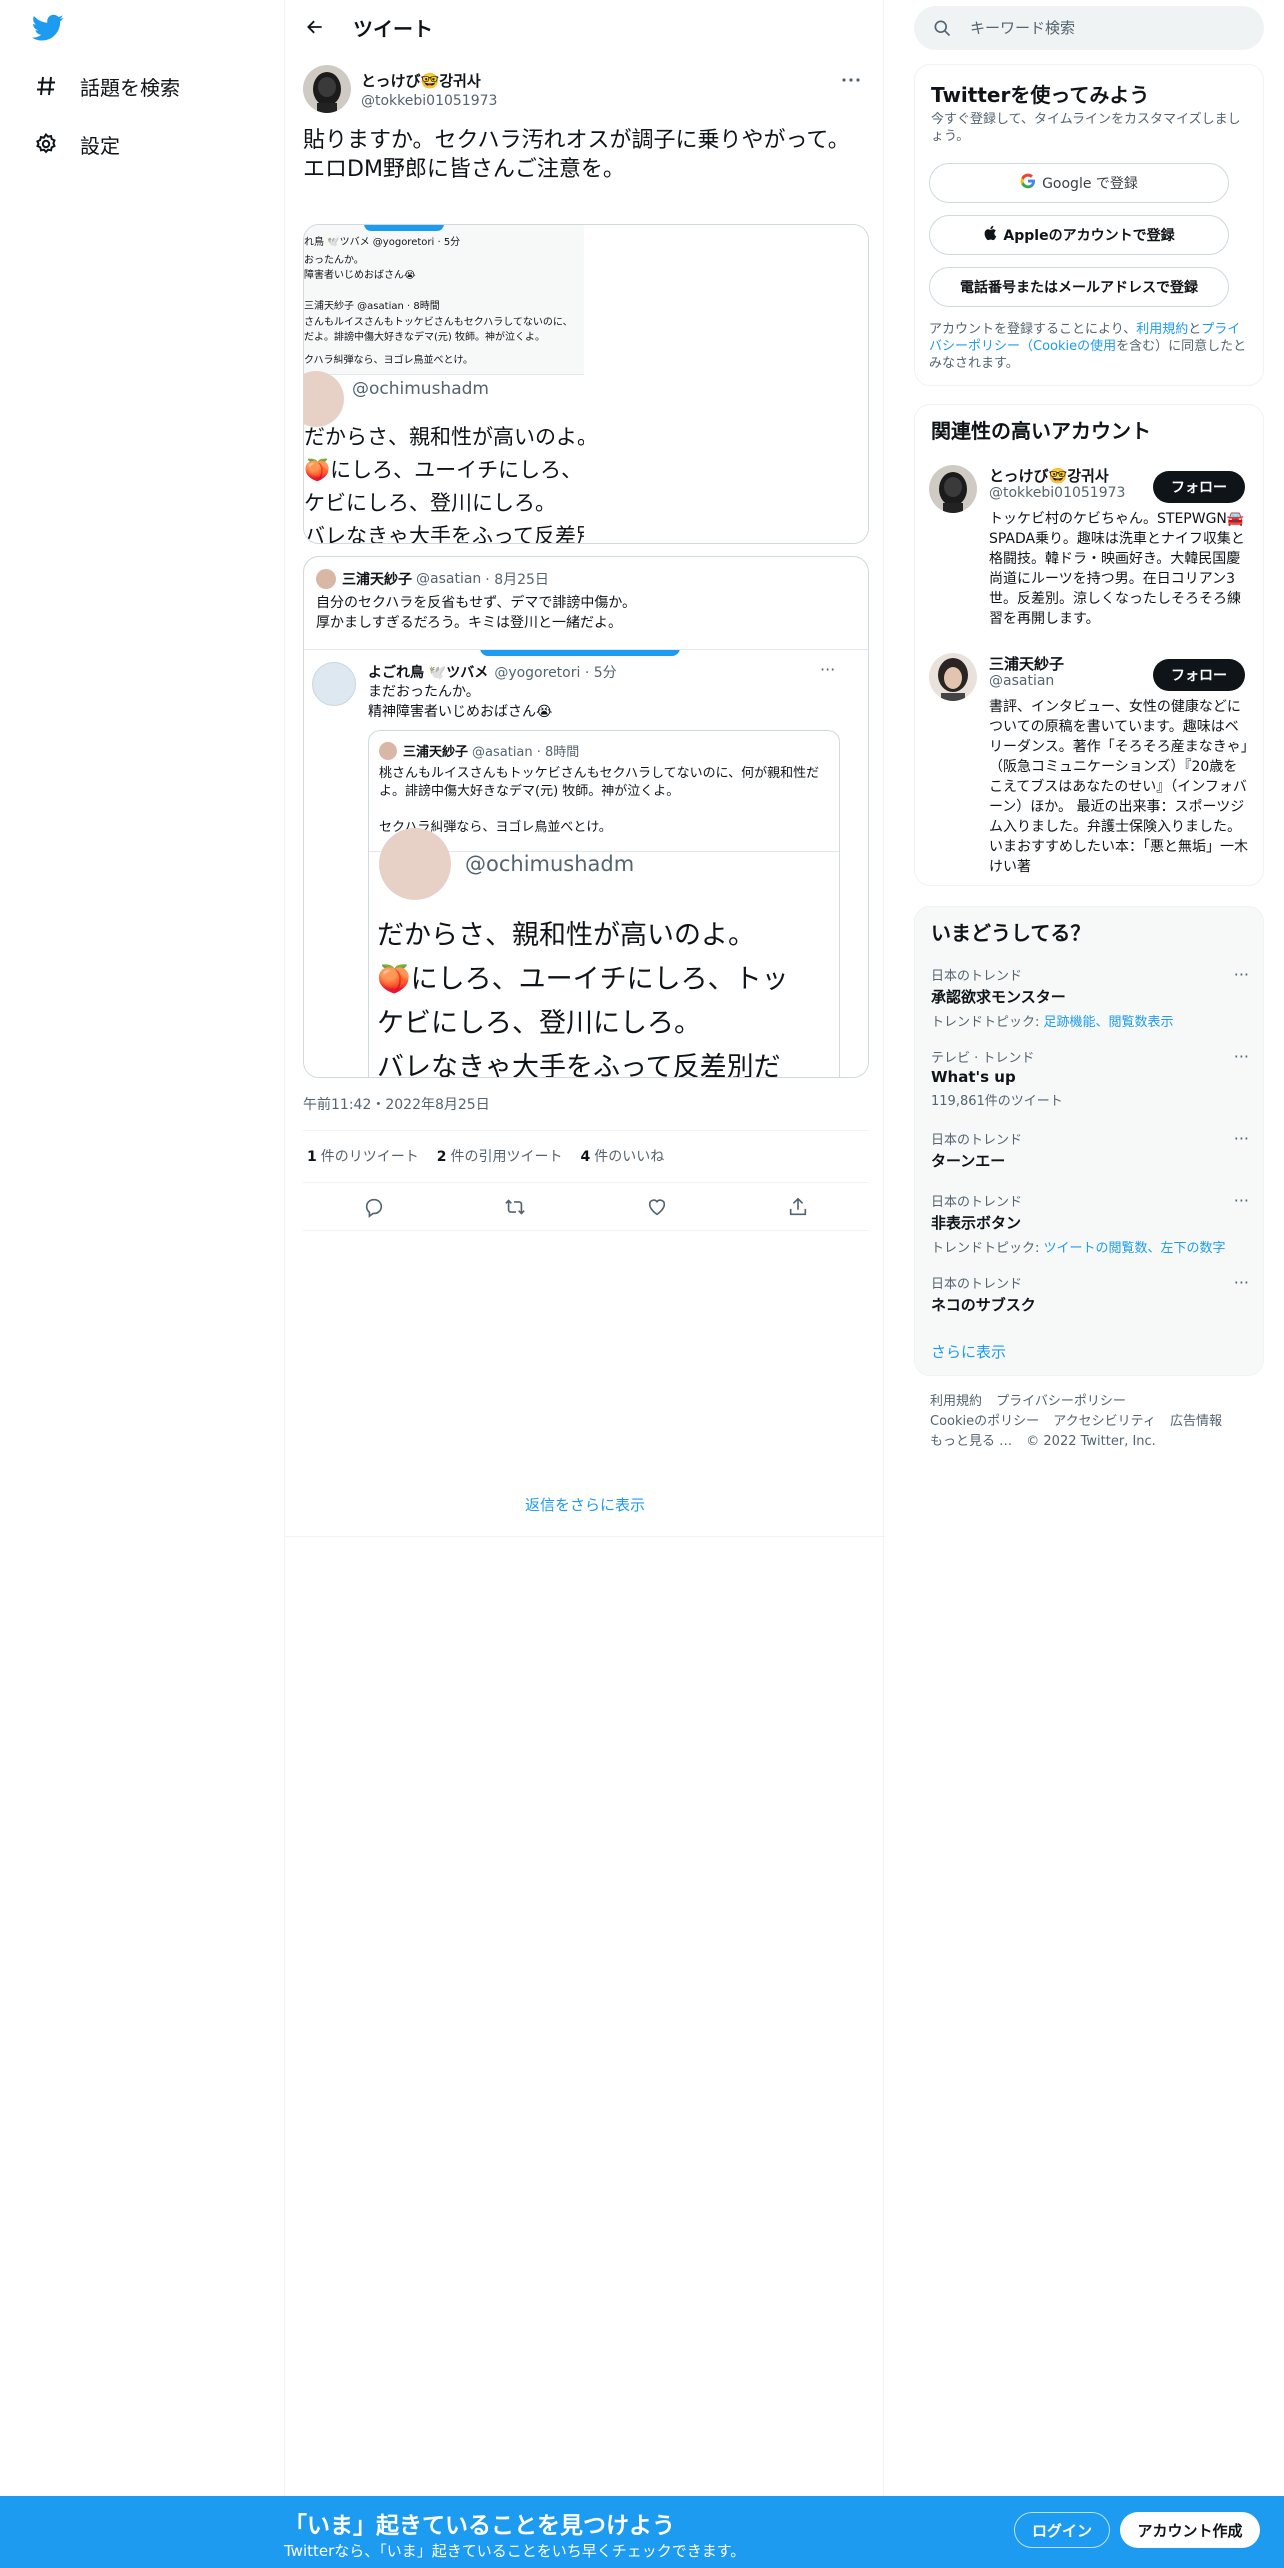 This screenshot has width=1284, height=2568. Describe the element at coordinates (984, 1421) in the screenshot. I see `footer-link: Cookieのポリシー` at that location.